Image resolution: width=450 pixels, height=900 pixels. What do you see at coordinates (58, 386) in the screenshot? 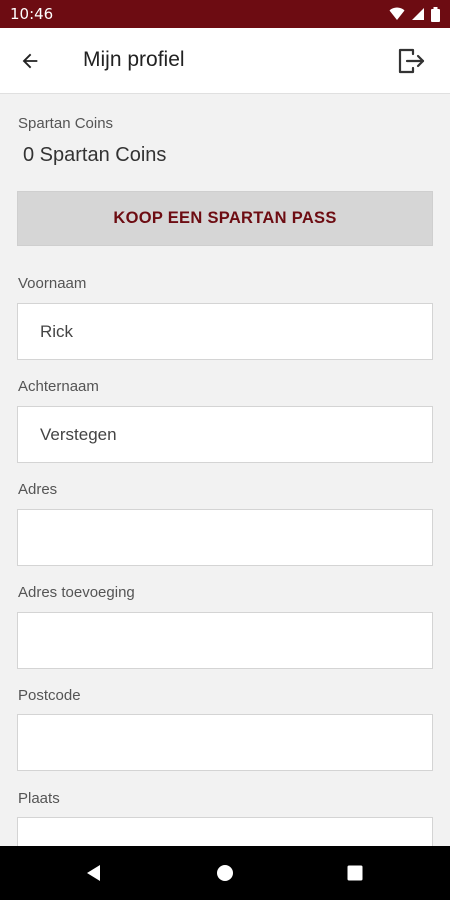
I see `last-name-label: Achternaam` at bounding box center [58, 386].